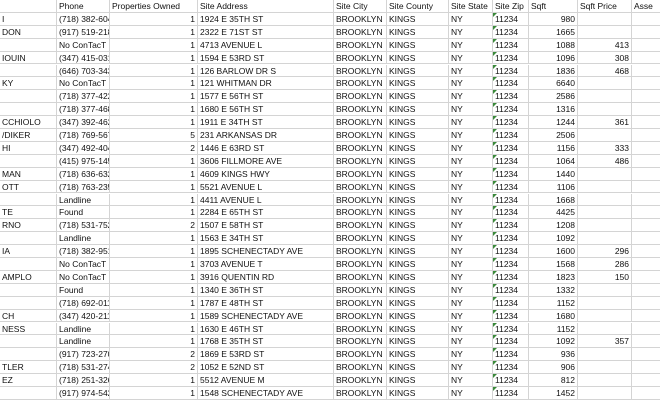  What do you see at coordinates (83, 393) in the screenshot?
I see `phone-cell: (917) 974-5422 -` at bounding box center [83, 393].